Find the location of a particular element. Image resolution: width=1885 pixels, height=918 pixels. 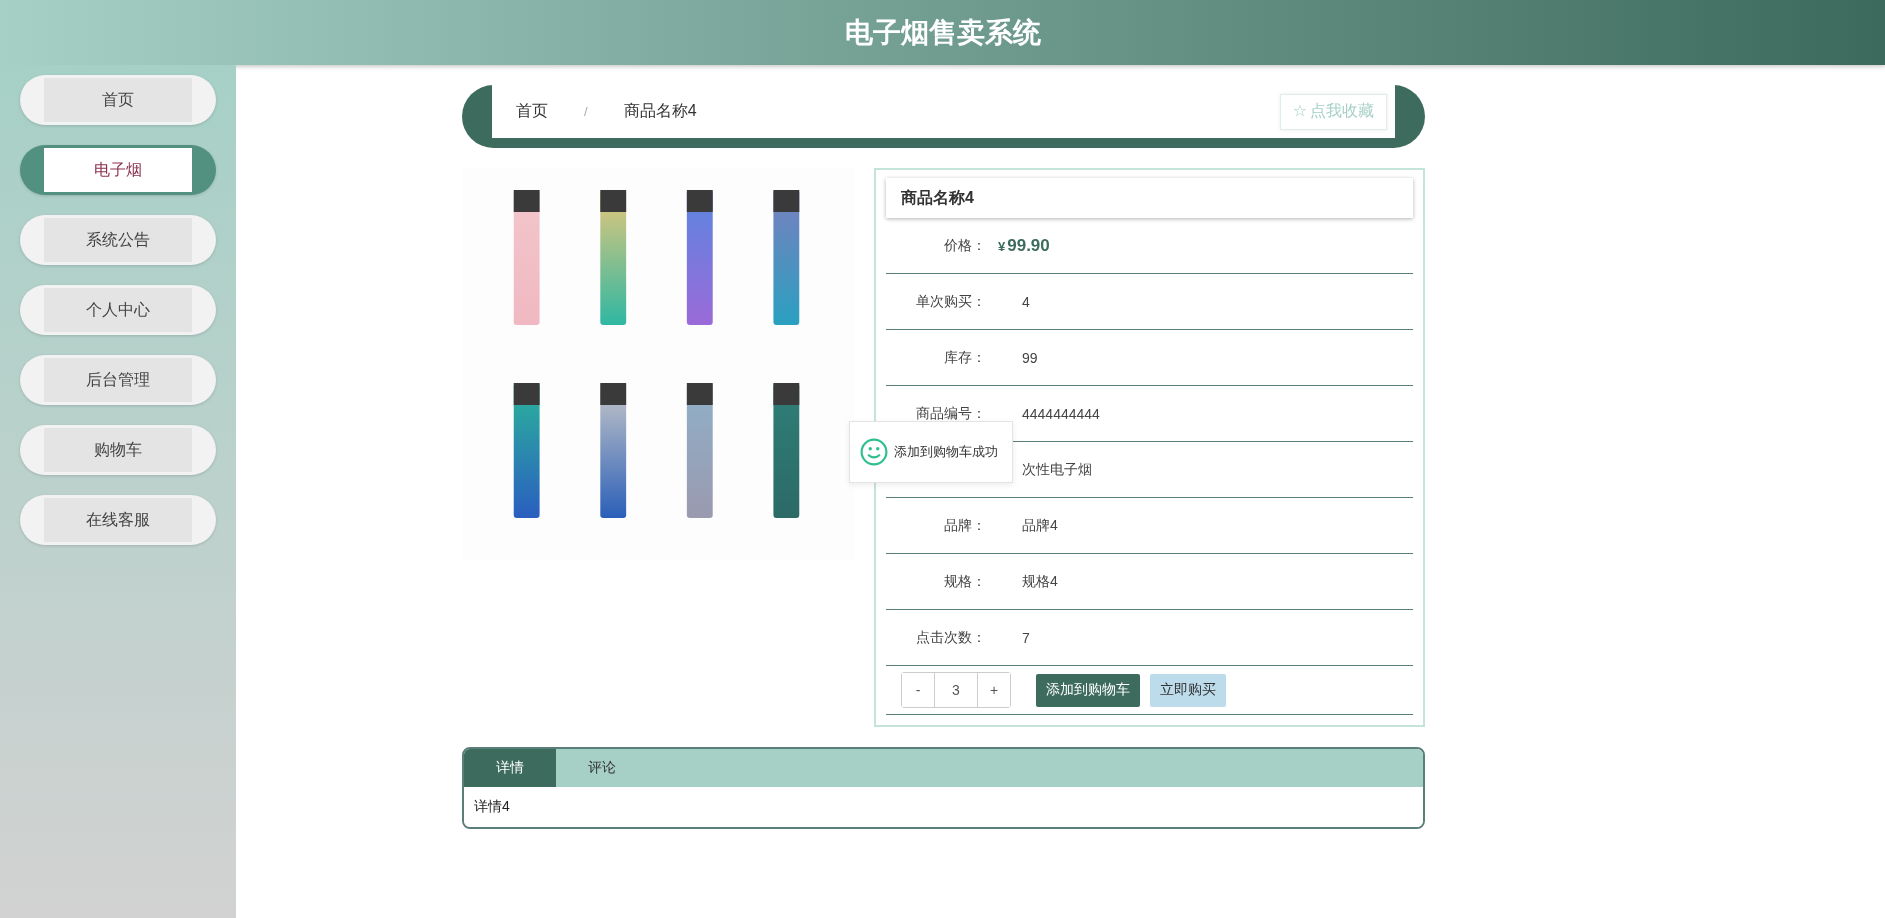

field-label: 品牌： is located at coordinates (965, 524).